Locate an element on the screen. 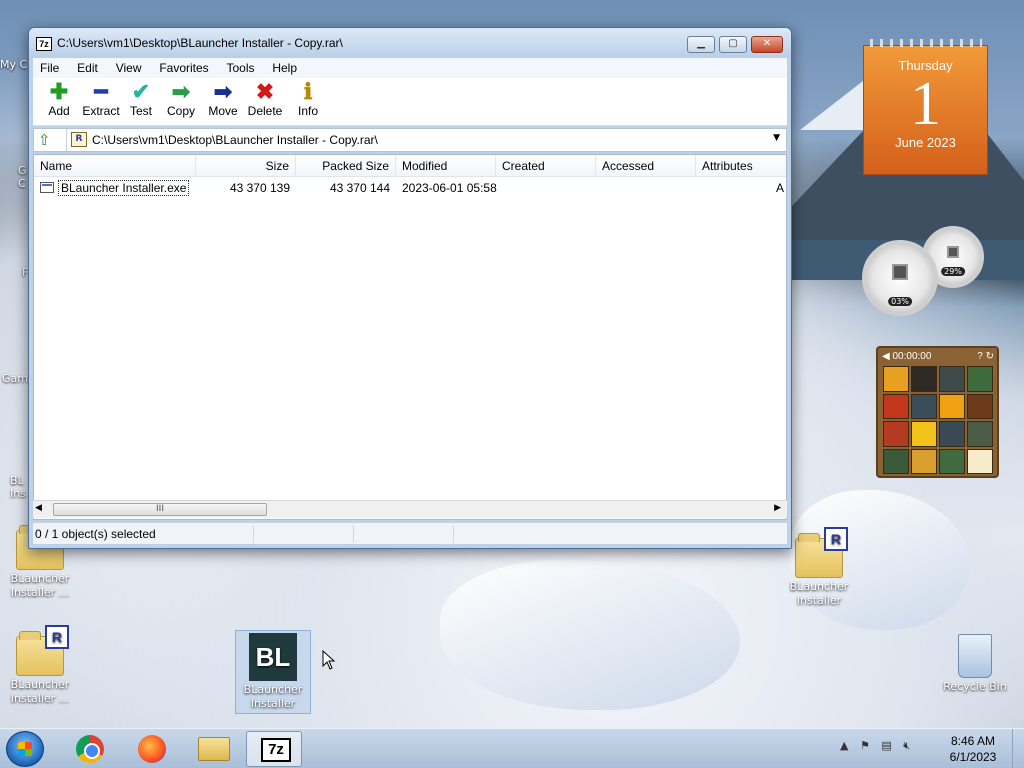 This screenshot has width=1024, height=768. file-name-cell: BLauncher Installer.exe is located at coordinates (123, 188).